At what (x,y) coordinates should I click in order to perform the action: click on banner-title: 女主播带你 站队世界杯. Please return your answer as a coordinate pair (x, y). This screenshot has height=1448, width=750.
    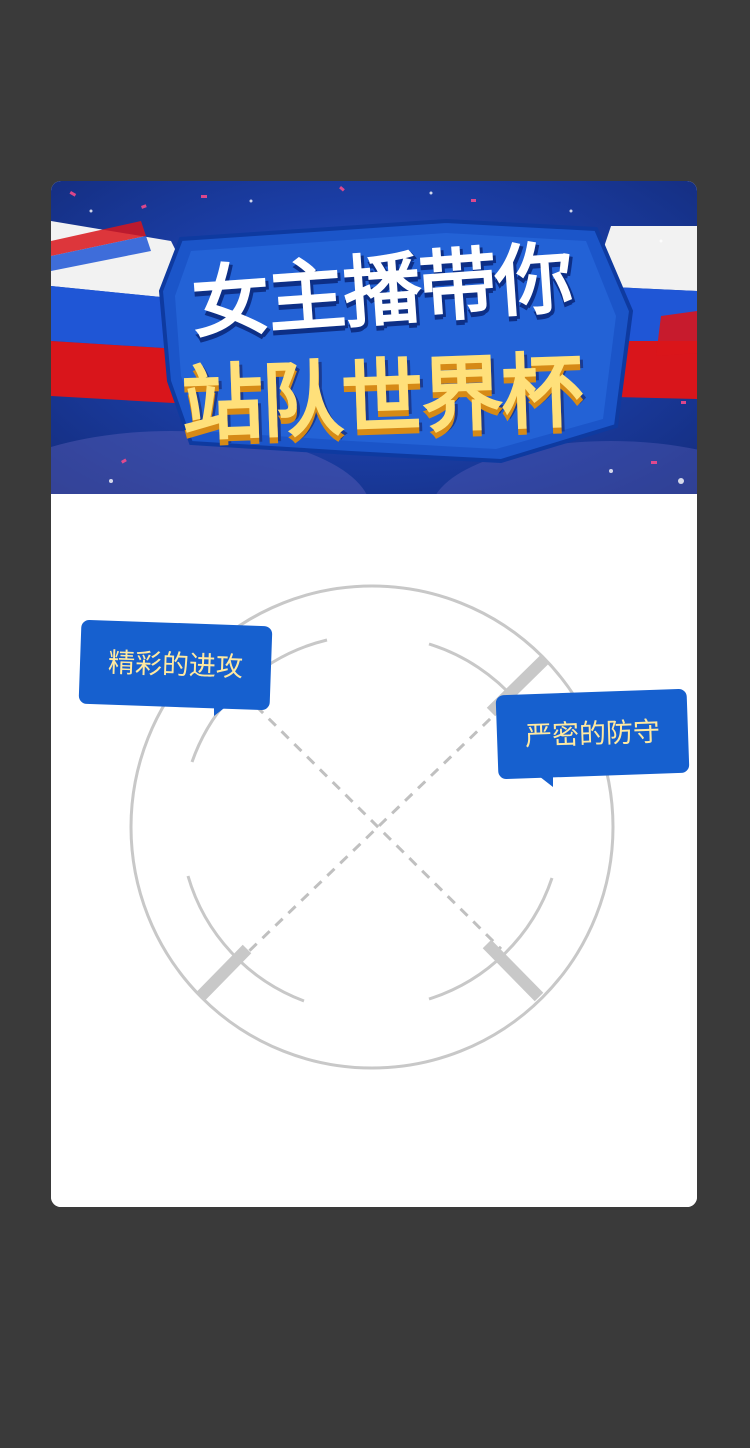
    Looking at the image, I should click on (381, 353).